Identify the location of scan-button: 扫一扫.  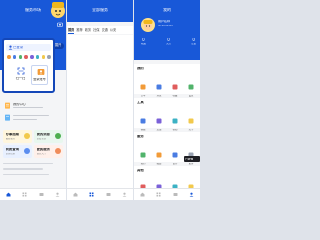
(20, 75).